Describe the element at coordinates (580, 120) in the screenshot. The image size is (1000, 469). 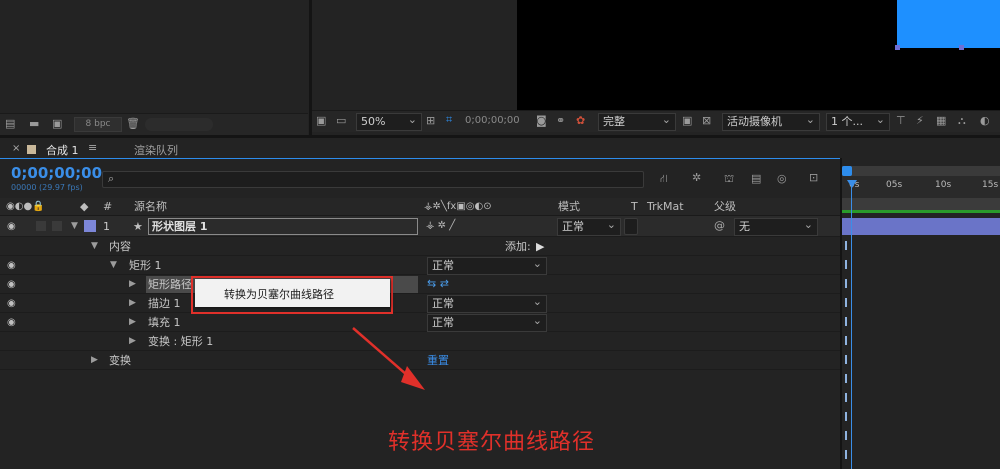
I see `color-channels-icon: ✿` at that location.